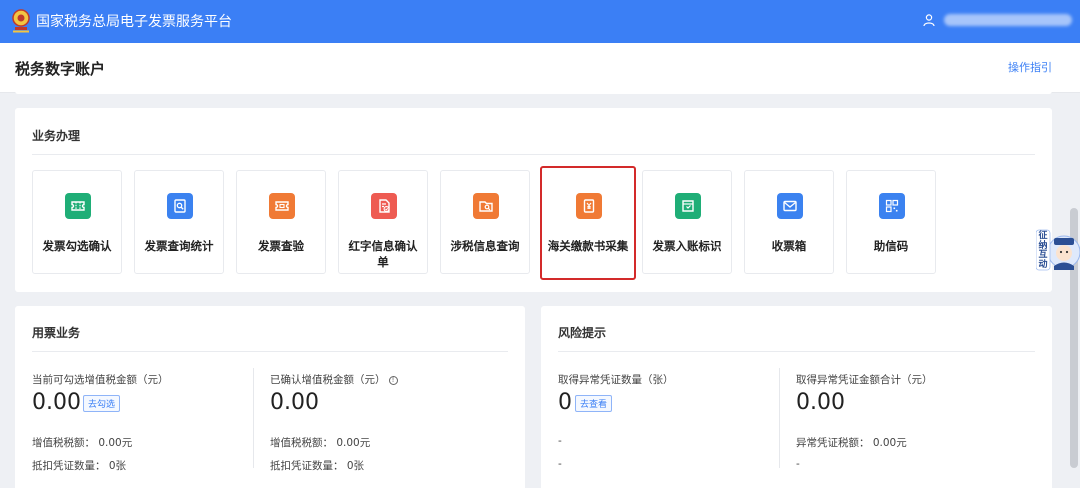 This screenshot has height=488, width=1080. What do you see at coordinates (560, 441) in the screenshot?
I see `risk-left-line-1: -` at bounding box center [560, 441].